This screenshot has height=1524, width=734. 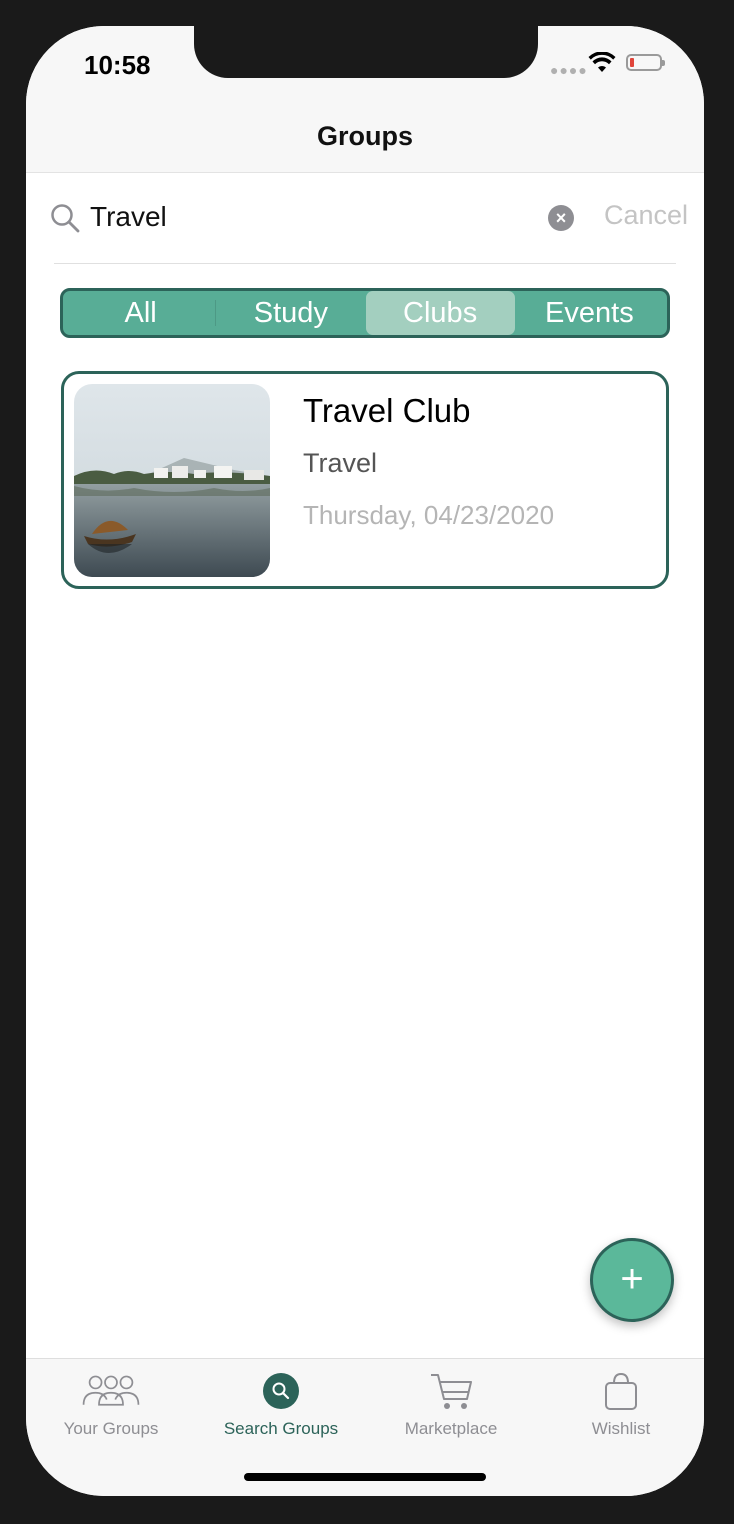 I want to click on battery-icon, so click(x=645, y=62).